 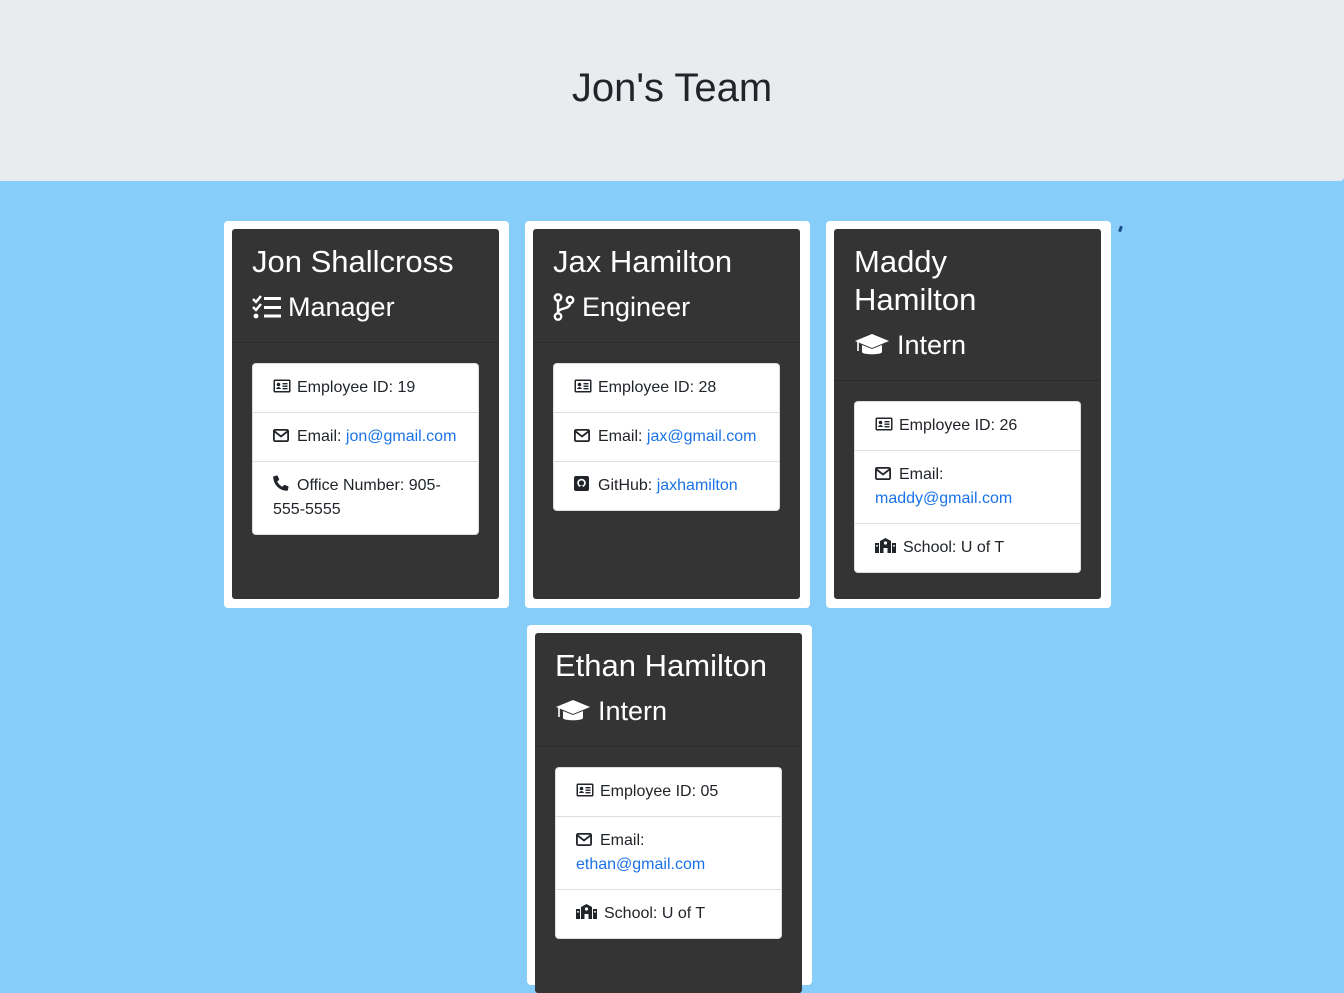 What do you see at coordinates (659, 791) in the screenshot?
I see `item-text: Employee ID: 05` at bounding box center [659, 791].